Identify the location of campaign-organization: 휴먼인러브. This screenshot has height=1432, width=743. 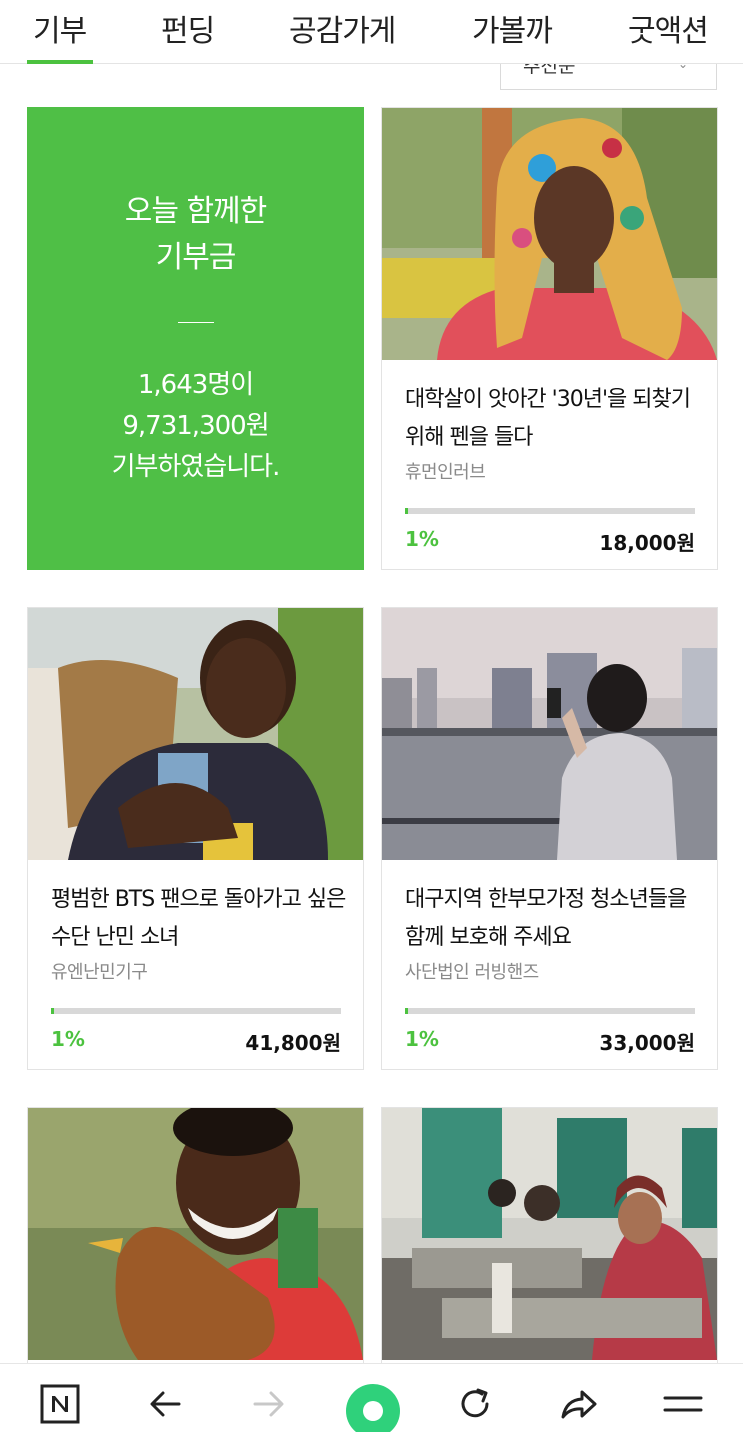
(445, 472).